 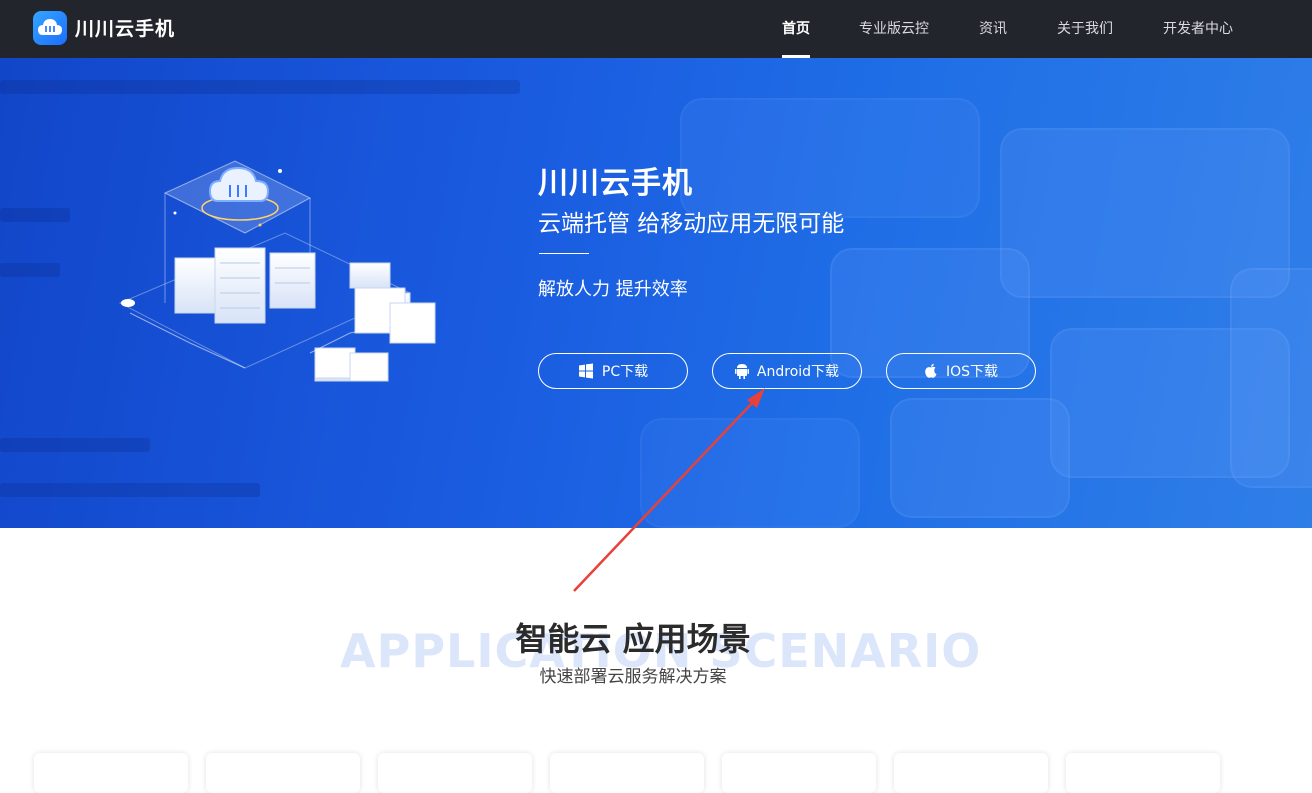 What do you see at coordinates (633, 677) in the screenshot?
I see `section-subtitle: 快速部署云服务解决方案` at bounding box center [633, 677].